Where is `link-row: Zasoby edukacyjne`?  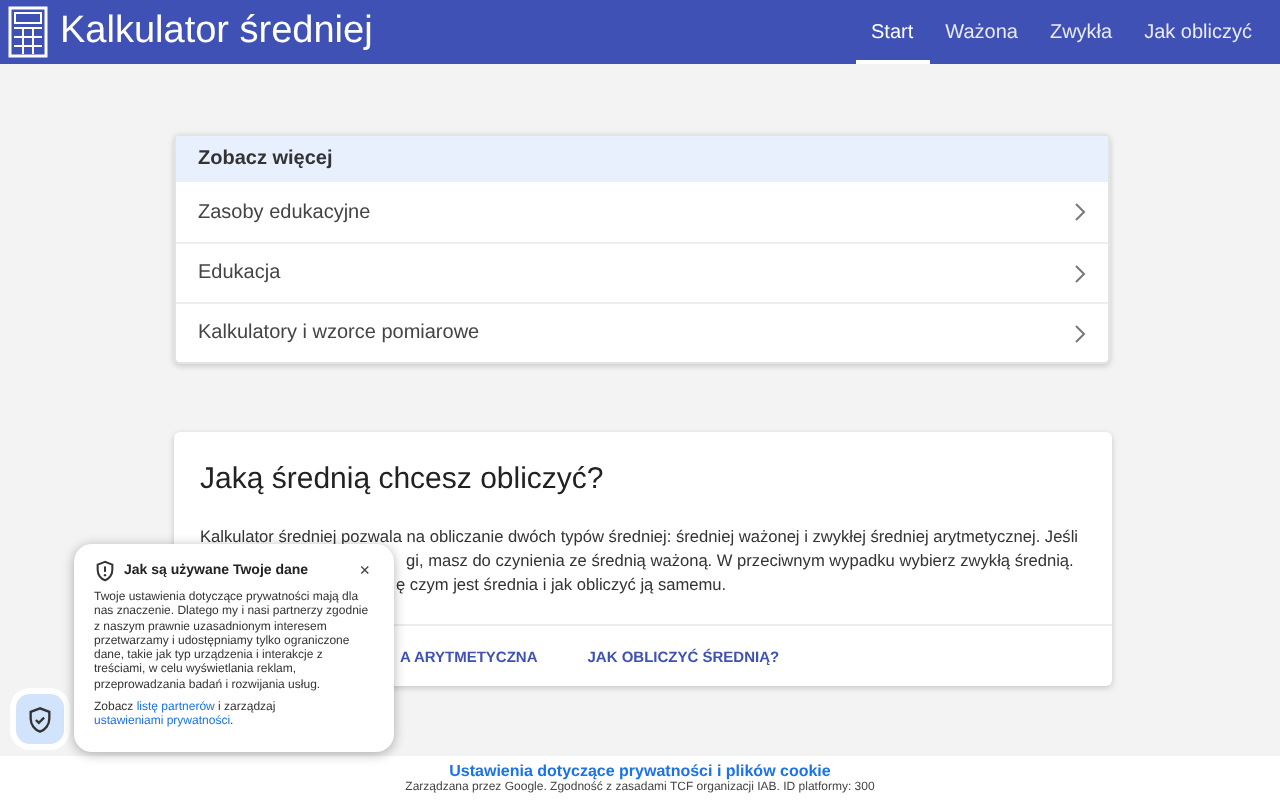 link-row: Zasoby edukacyjne is located at coordinates (642, 212).